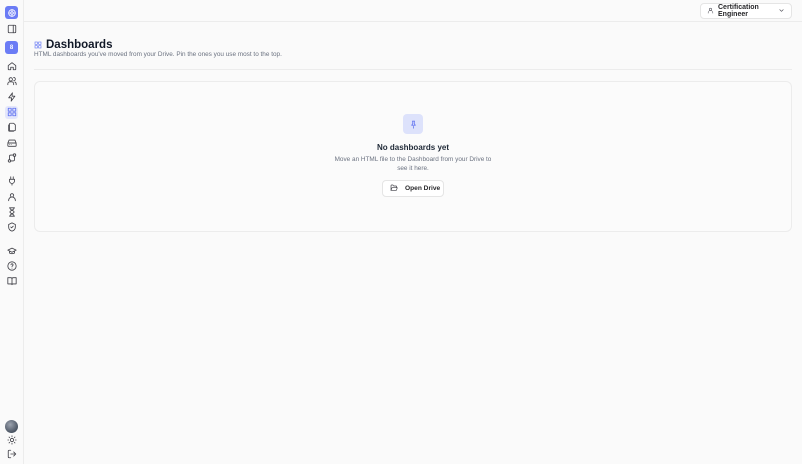  What do you see at coordinates (11, 12) in the screenshot?
I see `app-logo-icon` at bounding box center [11, 12].